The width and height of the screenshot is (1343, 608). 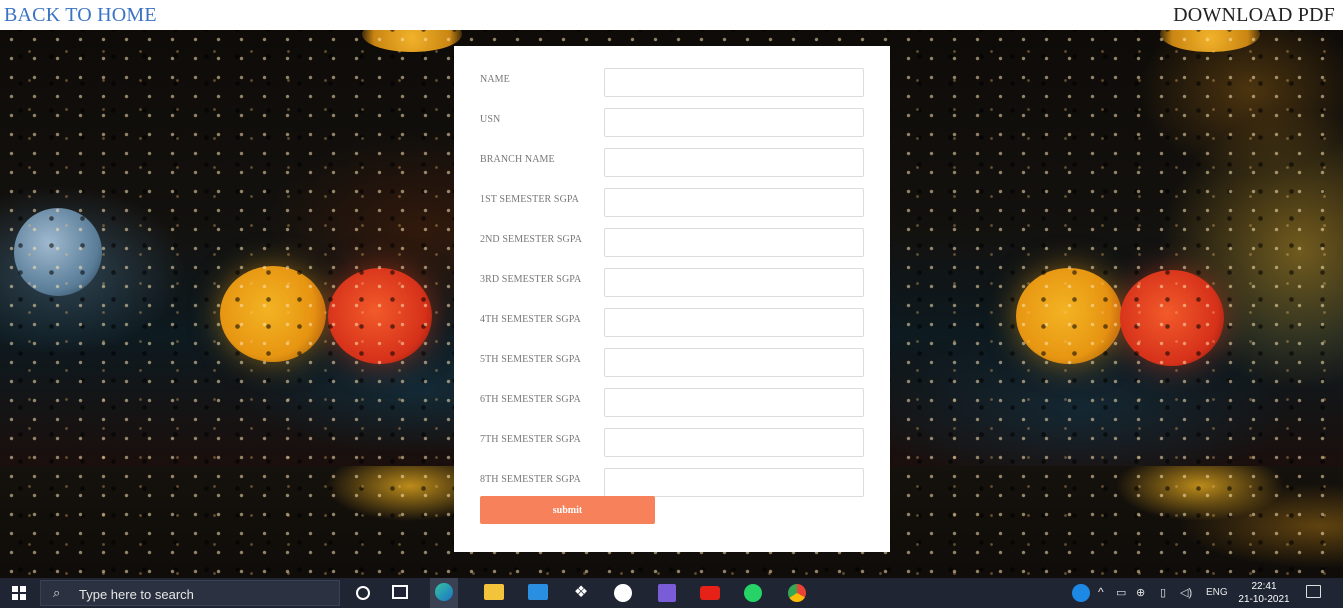 What do you see at coordinates (753, 593) in the screenshot?
I see `whatsapp-icon` at bounding box center [753, 593].